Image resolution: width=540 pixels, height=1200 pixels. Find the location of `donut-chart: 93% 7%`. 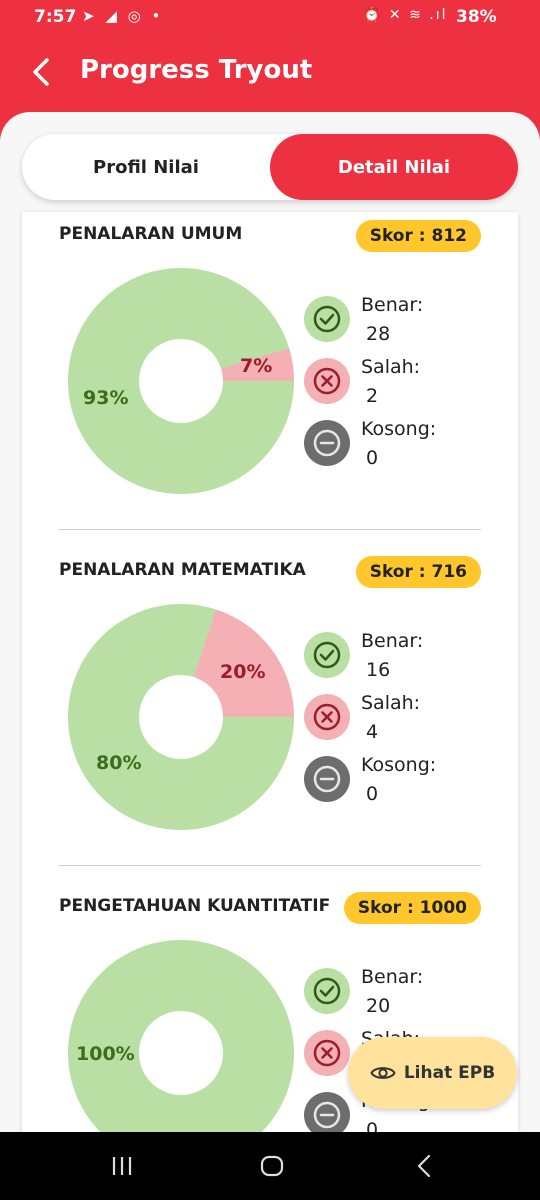

donut-chart: 93% 7% is located at coordinates (181, 381).